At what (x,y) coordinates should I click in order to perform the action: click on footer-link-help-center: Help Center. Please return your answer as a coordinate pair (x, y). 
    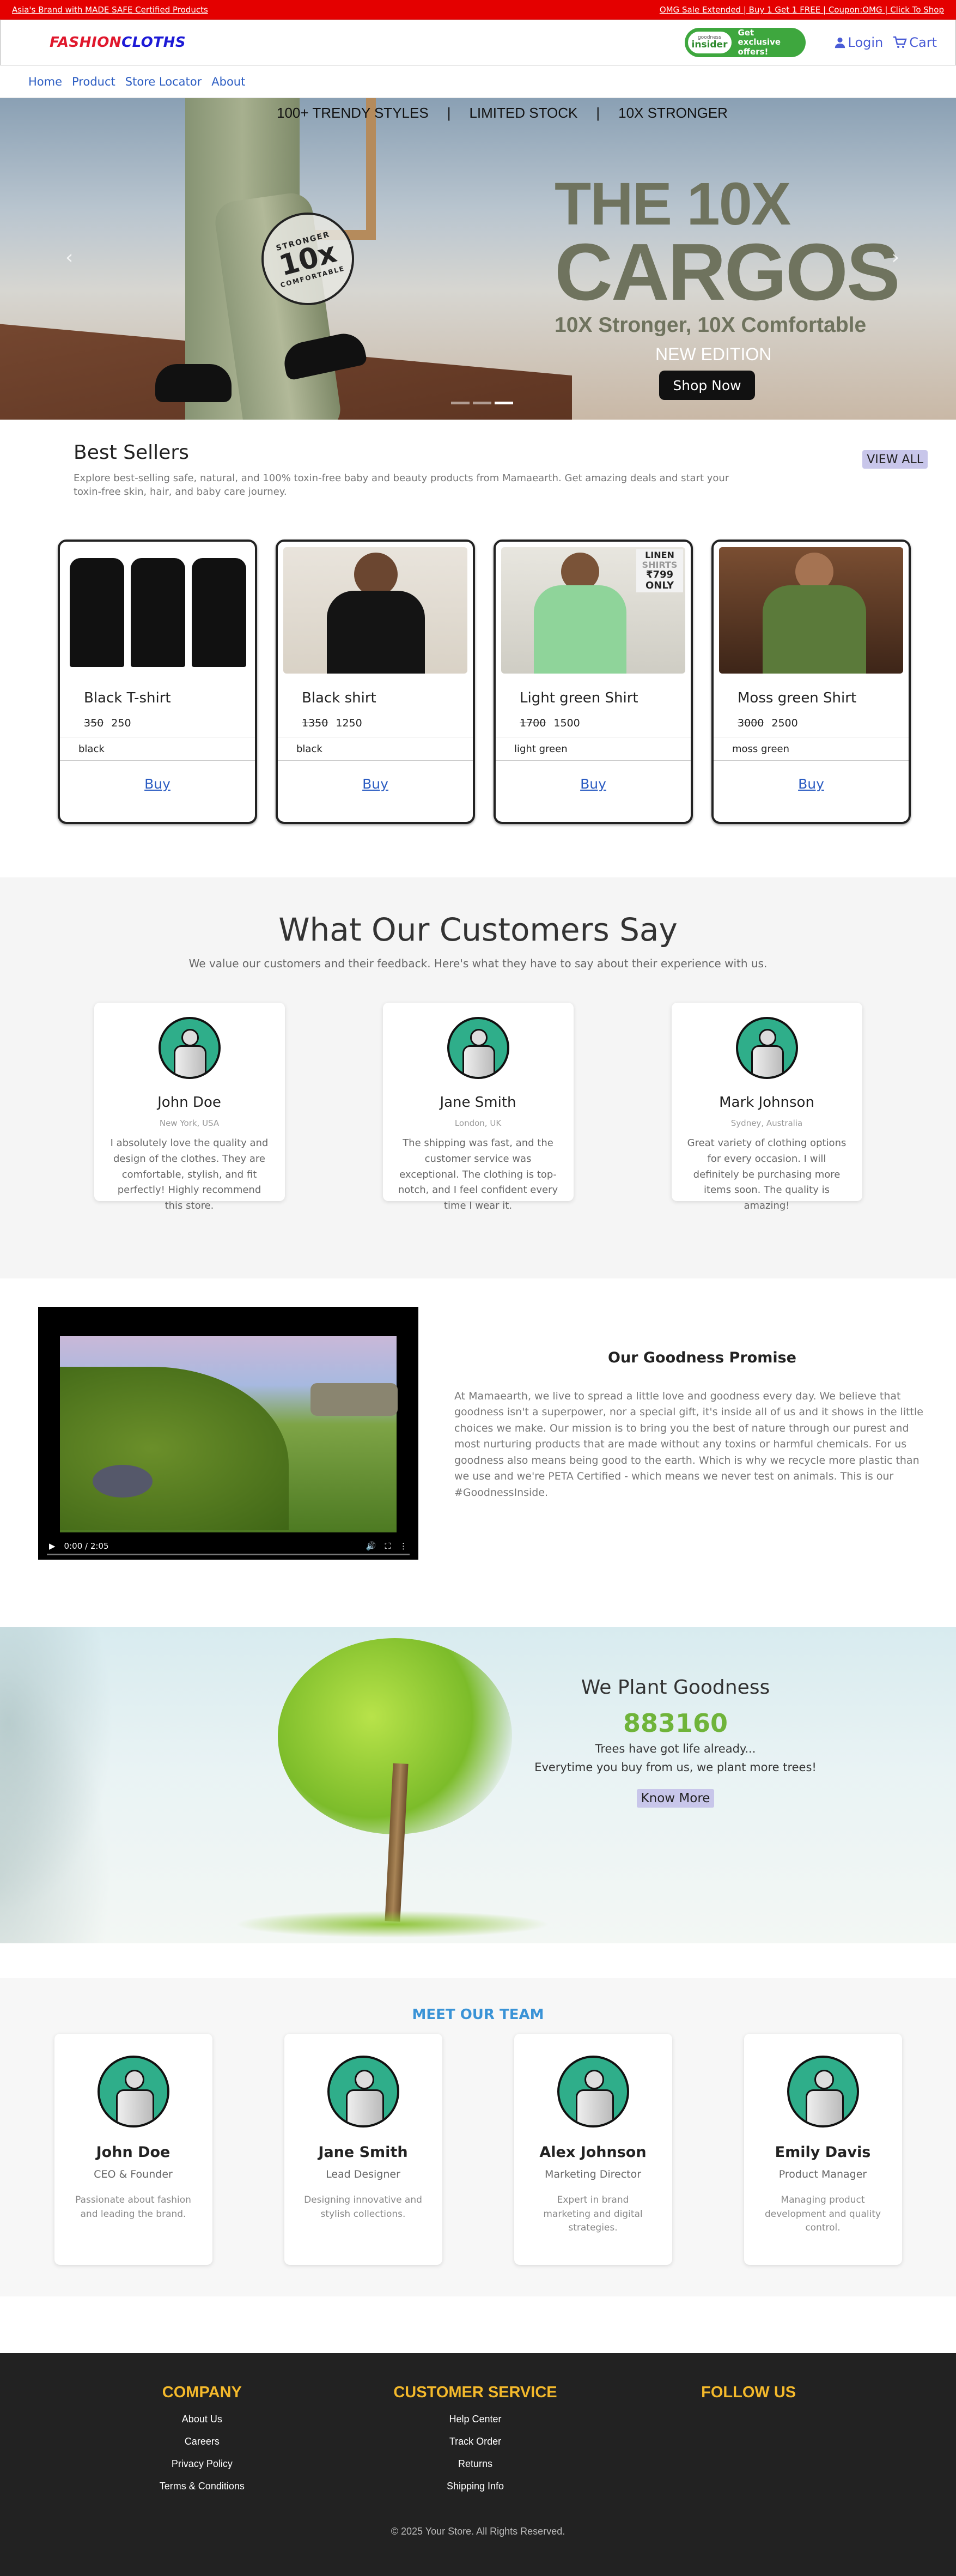
    Looking at the image, I should click on (475, 2419).